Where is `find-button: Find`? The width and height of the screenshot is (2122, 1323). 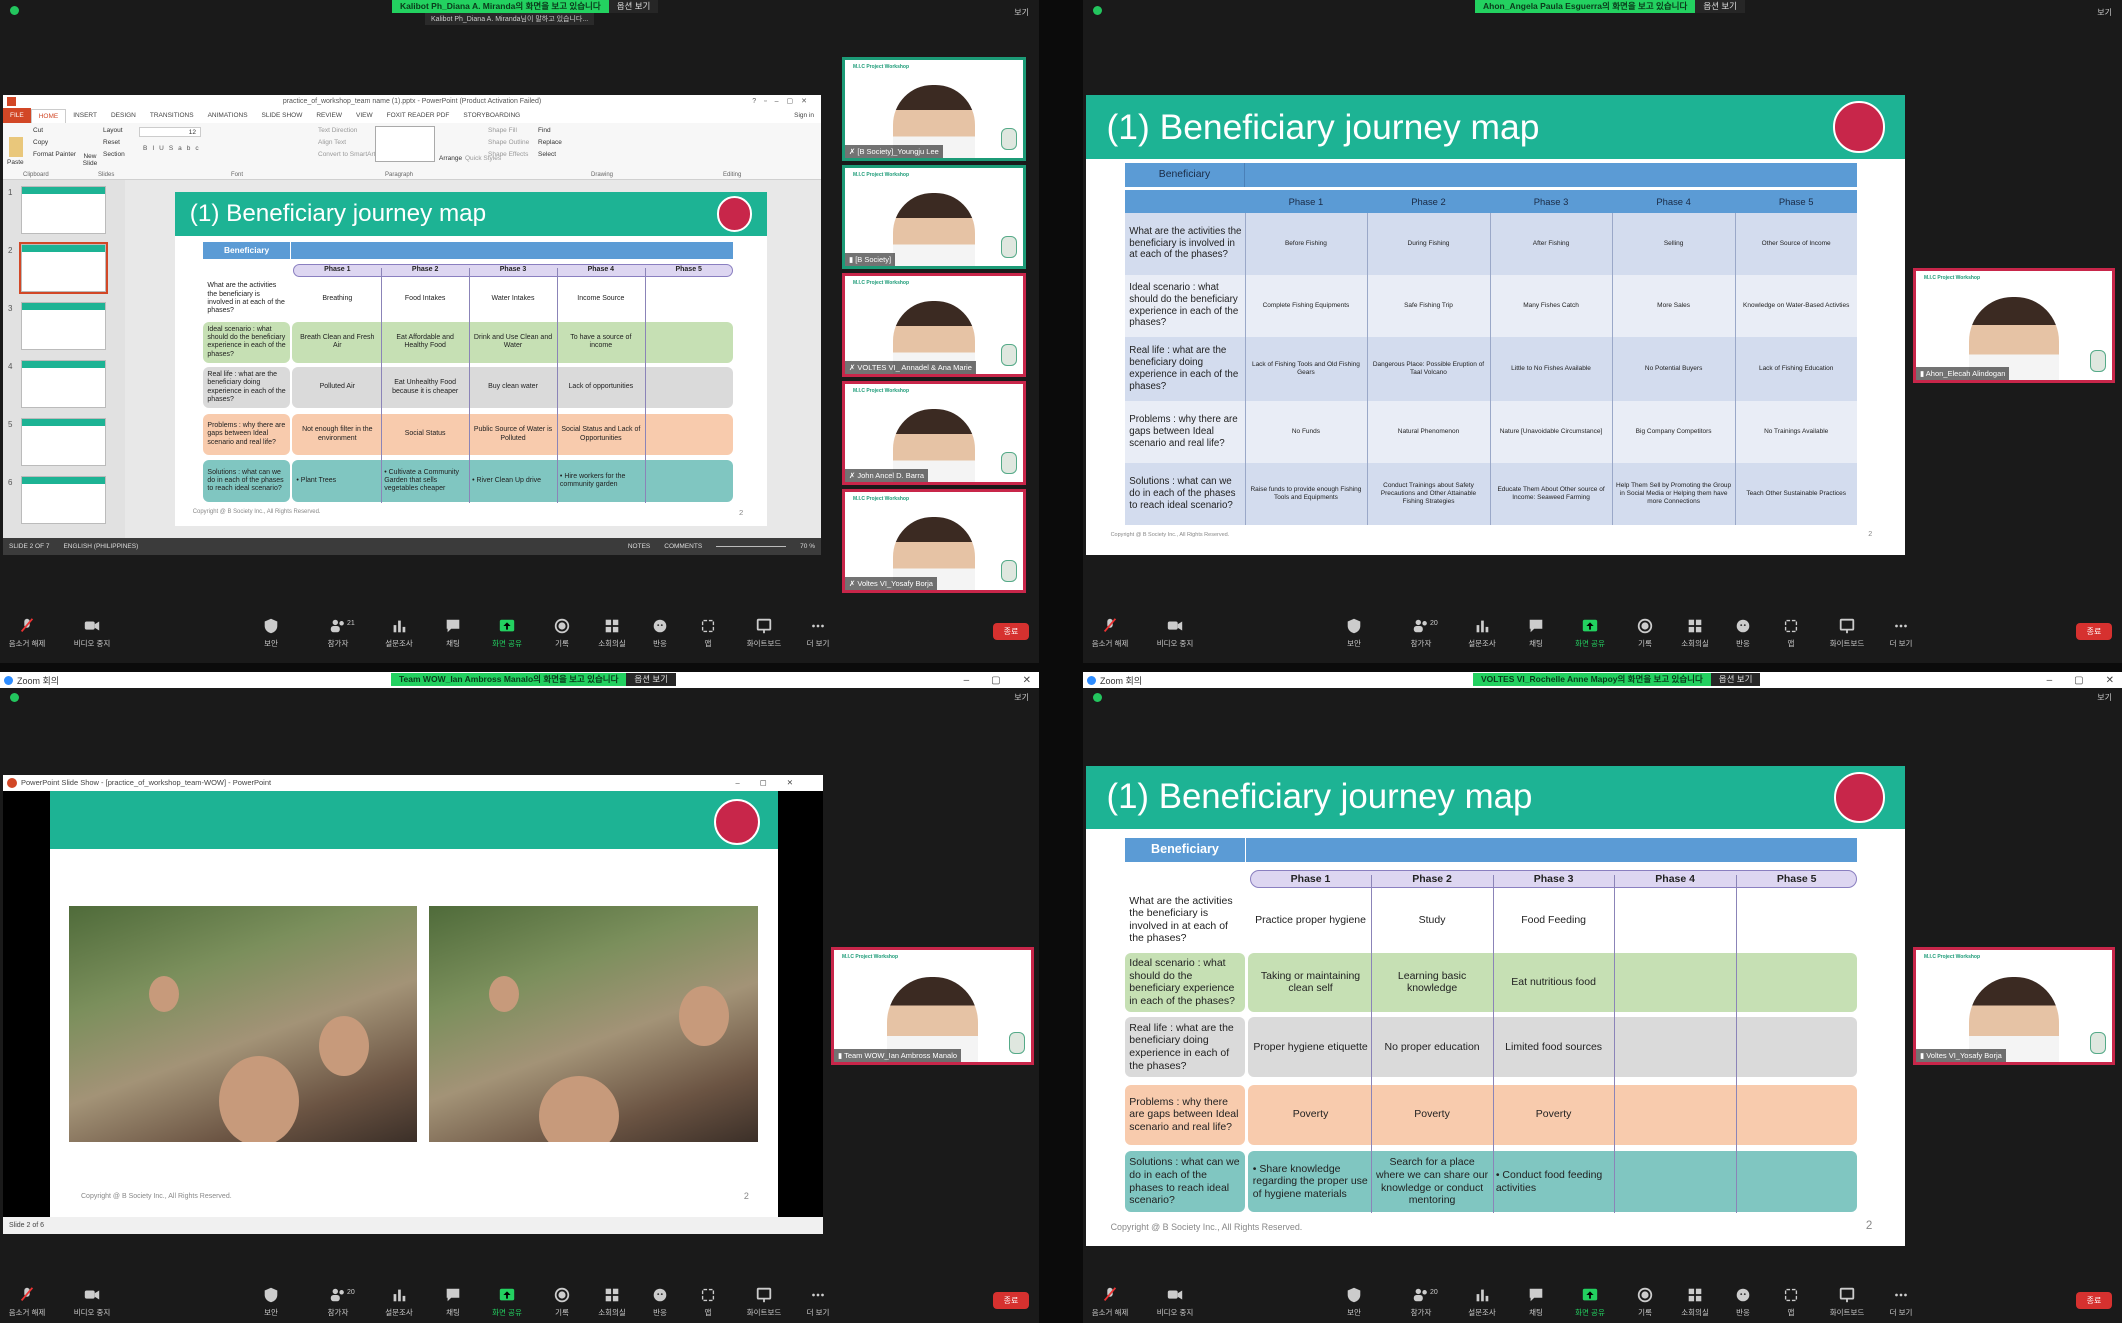
find-button: Find is located at coordinates (544, 130).